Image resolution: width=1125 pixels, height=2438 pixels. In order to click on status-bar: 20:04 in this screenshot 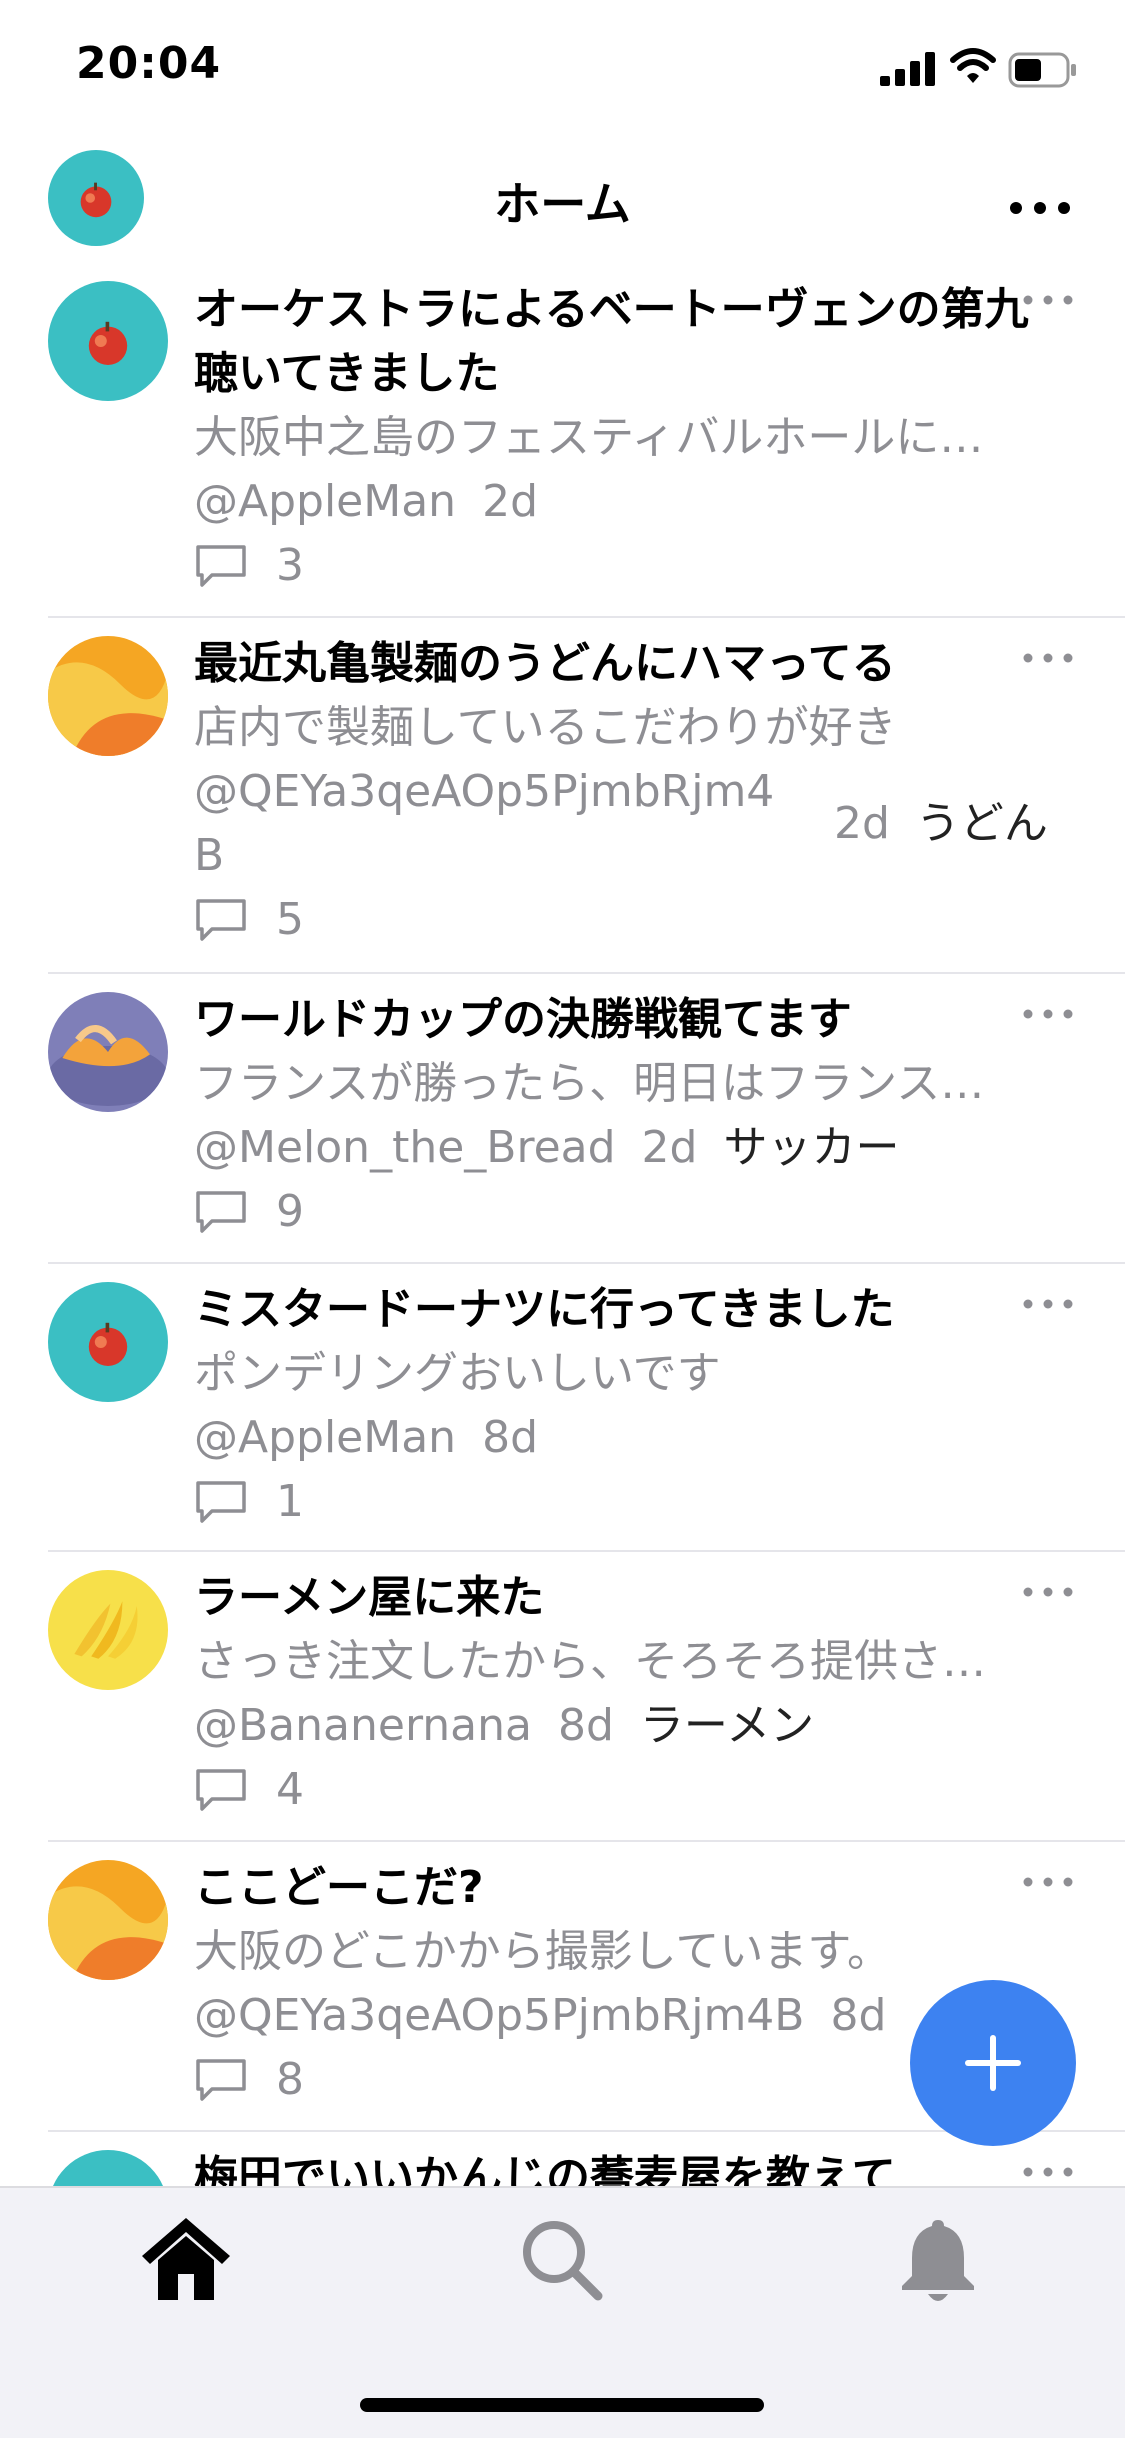, I will do `click(562, 70)`.